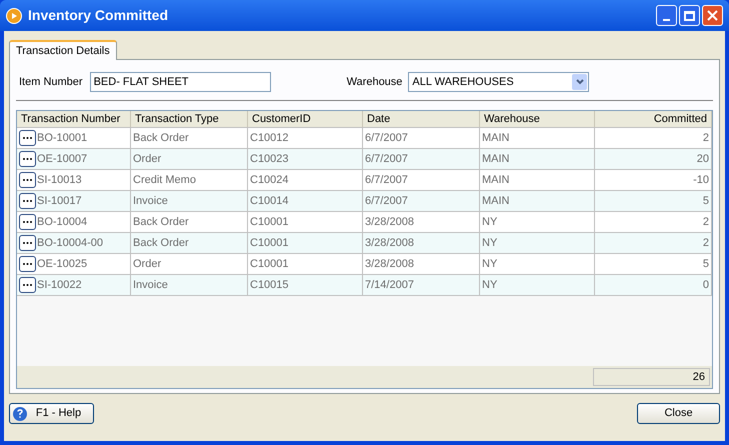 The height and width of the screenshot is (445, 729). I want to click on table-cell-text: SI-10013, so click(59, 180).